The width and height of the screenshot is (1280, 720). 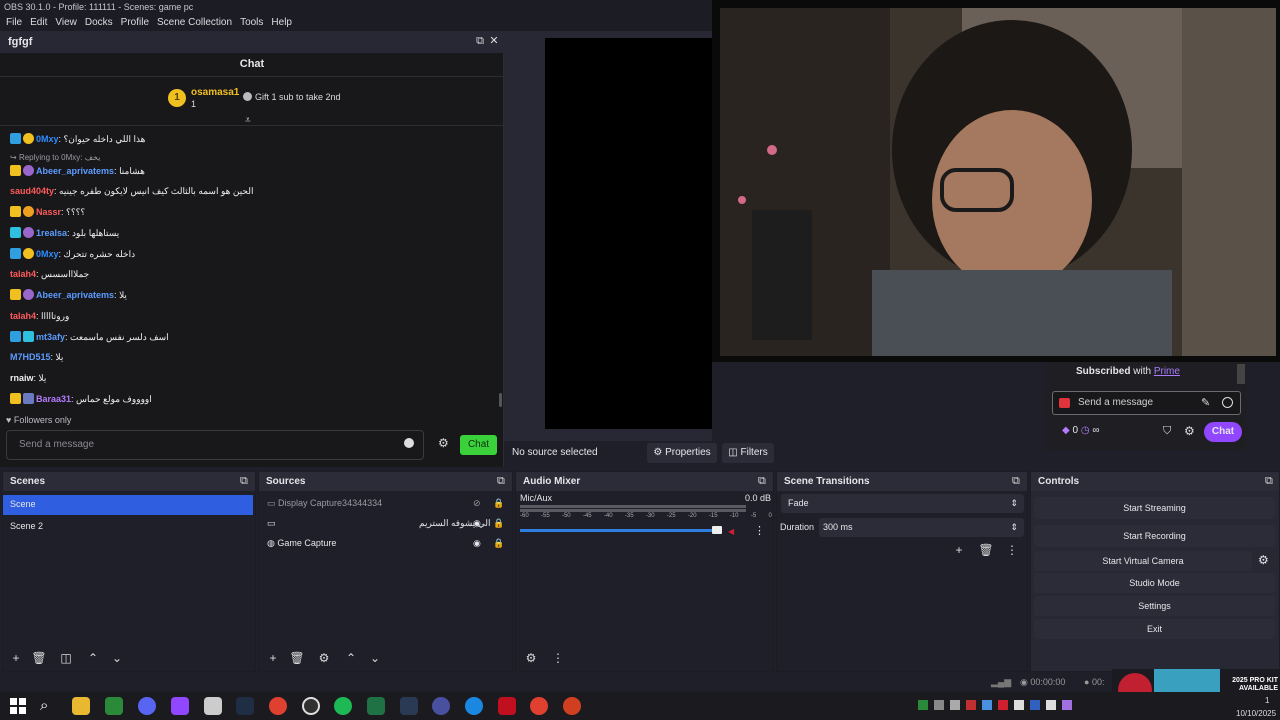 I want to click on obs-icon, so click(x=311, y=706).